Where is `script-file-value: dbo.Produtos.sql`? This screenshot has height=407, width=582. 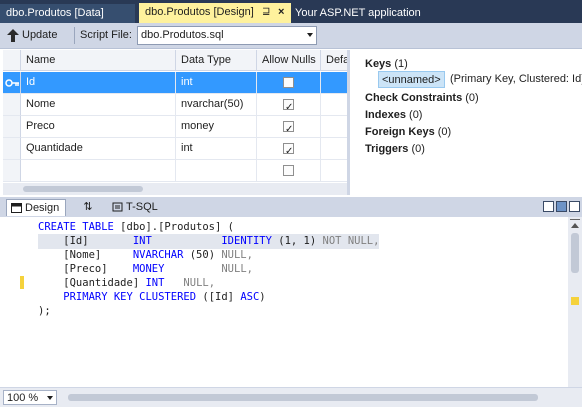 script-file-value: dbo.Produtos.sql is located at coordinates (182, 35).